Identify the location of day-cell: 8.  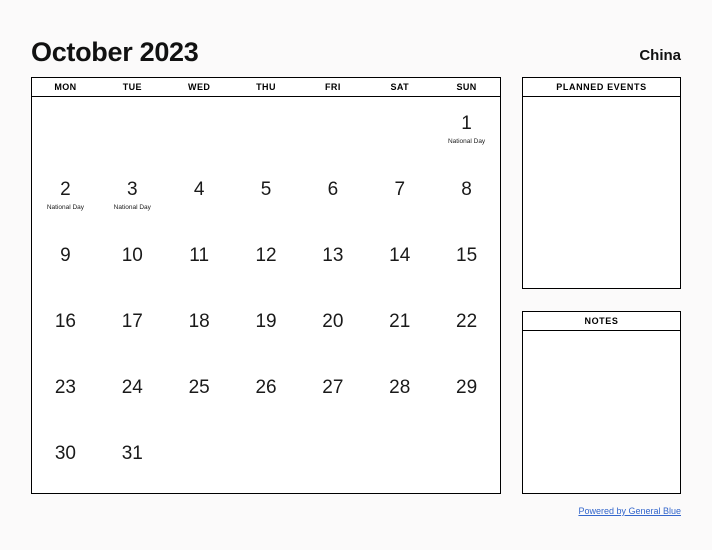
(466, 196).